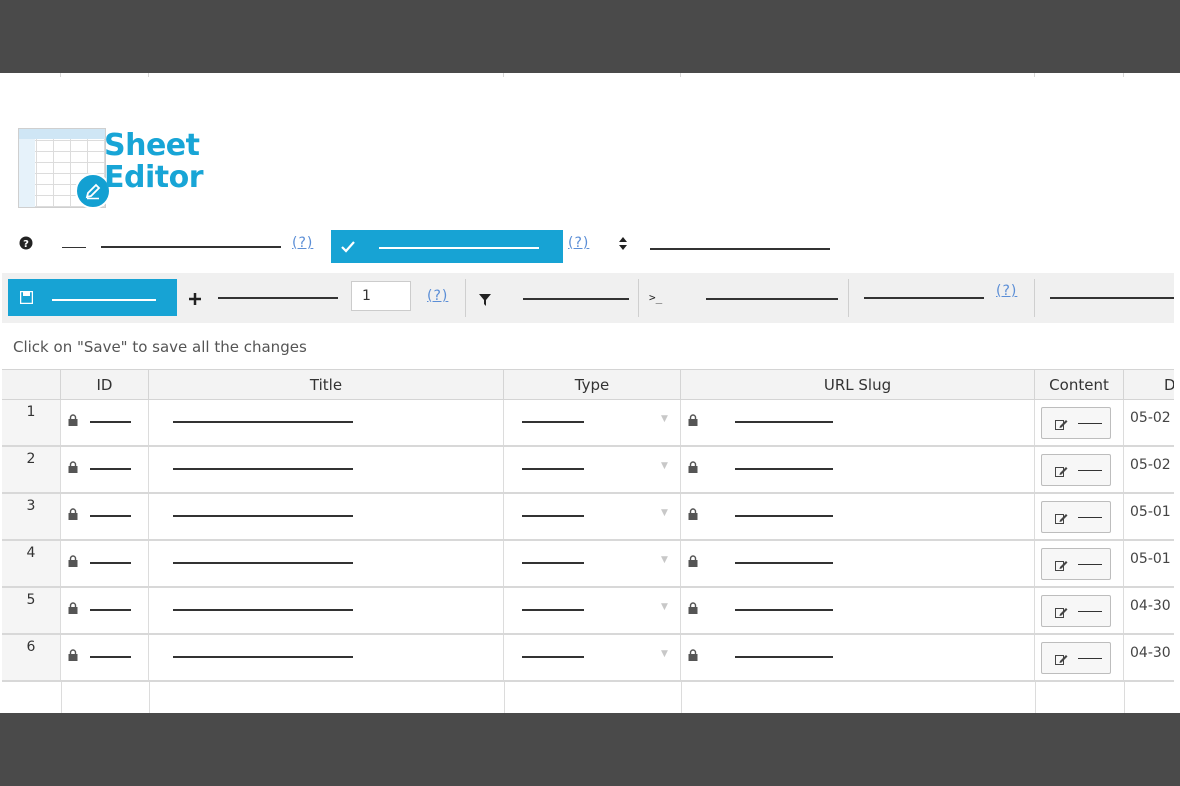  What do you see at coordinates (31, 610) in the screenshot?
I see `row-number: 5` at bounding box center [31, 610].